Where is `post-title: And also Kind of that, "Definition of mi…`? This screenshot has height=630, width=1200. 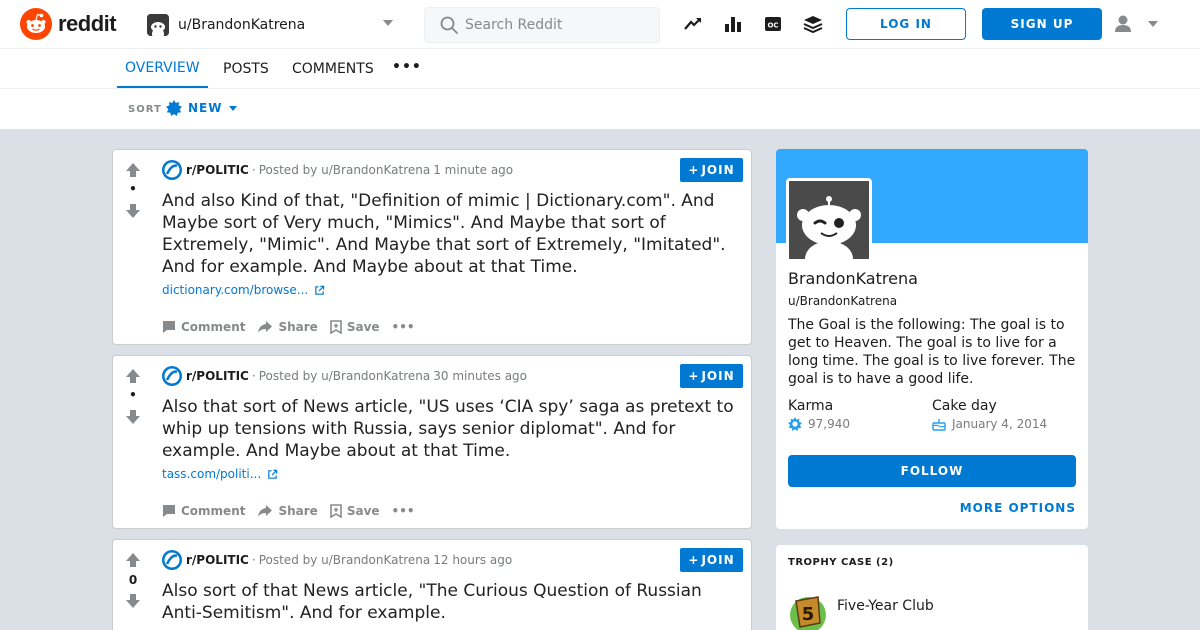 post-title: And also Kind of that, "Definition of mi… is located at coordinates (452, 234).